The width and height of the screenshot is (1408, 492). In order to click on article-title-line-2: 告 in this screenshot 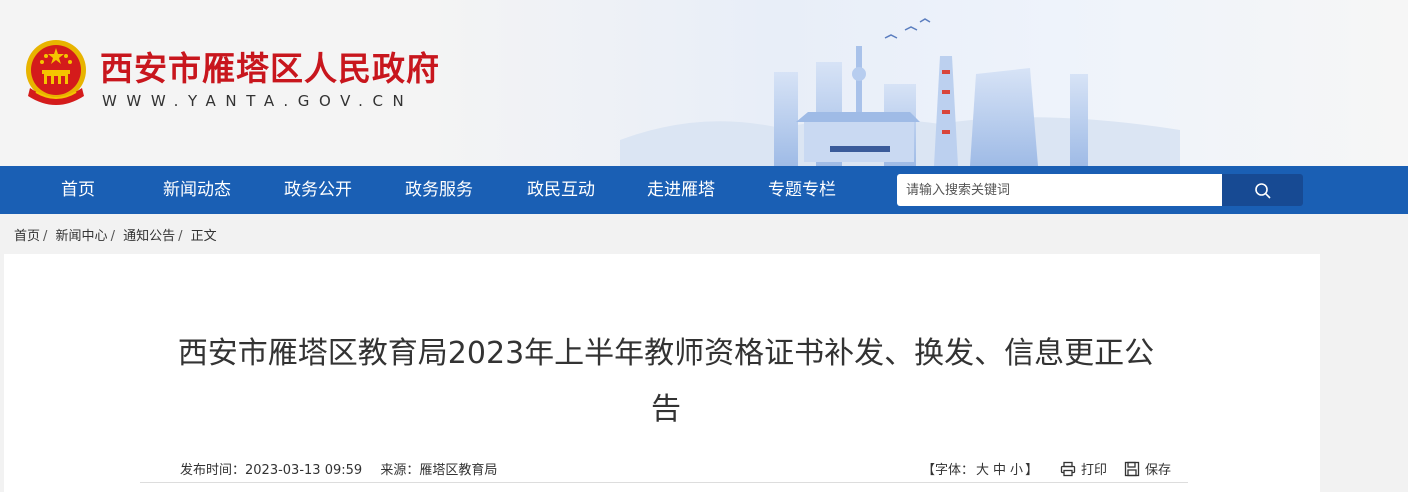, I will do `click(666, 409)`.